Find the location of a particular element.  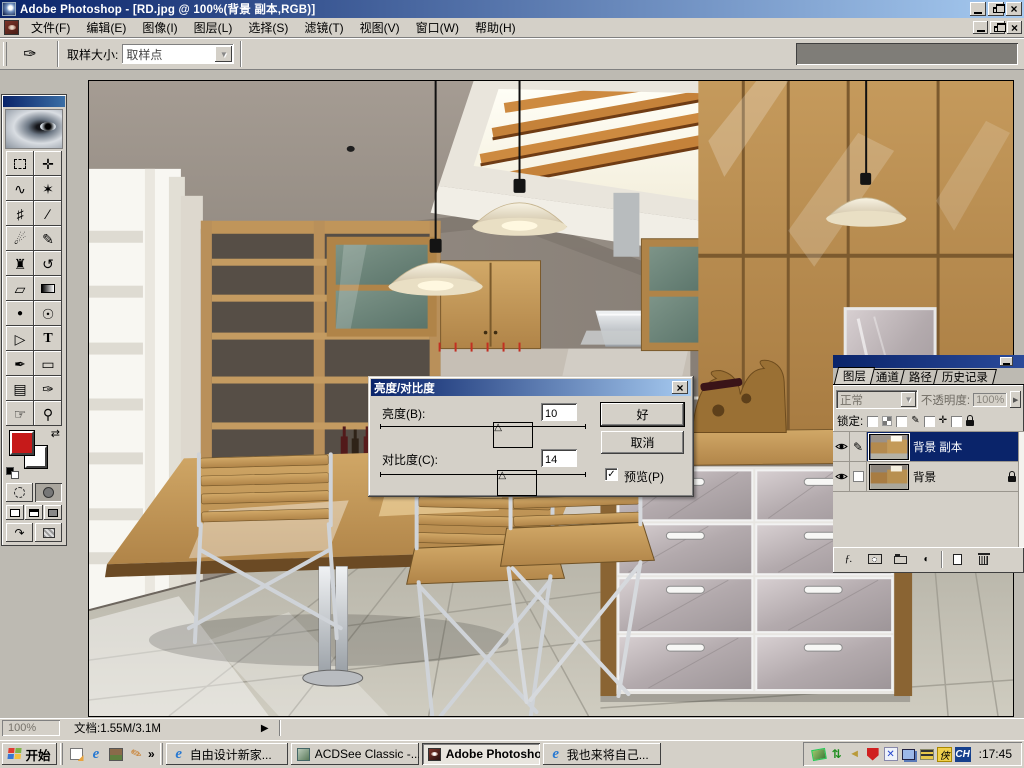

toolbox-title-bar is located at coordinates (34, 101).